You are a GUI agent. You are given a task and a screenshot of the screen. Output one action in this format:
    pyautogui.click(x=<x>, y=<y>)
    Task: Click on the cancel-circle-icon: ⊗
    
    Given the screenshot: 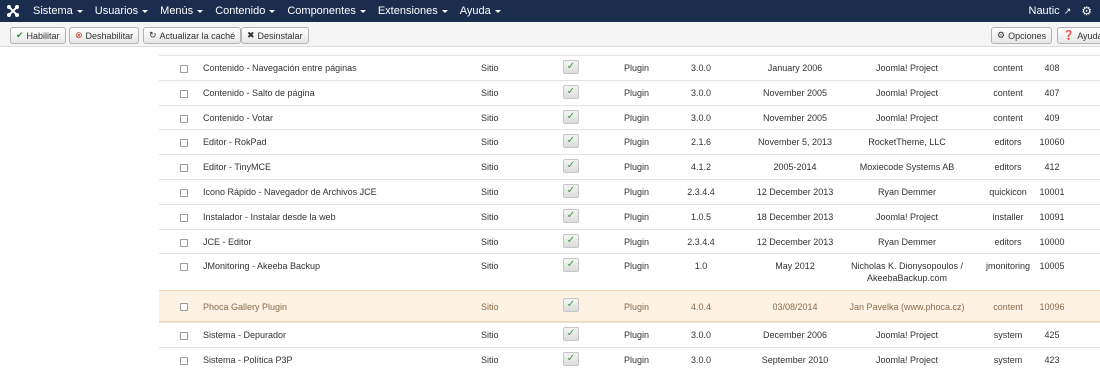 What is the action you would take?
    pyautogui.click(x=79, y=35)
    